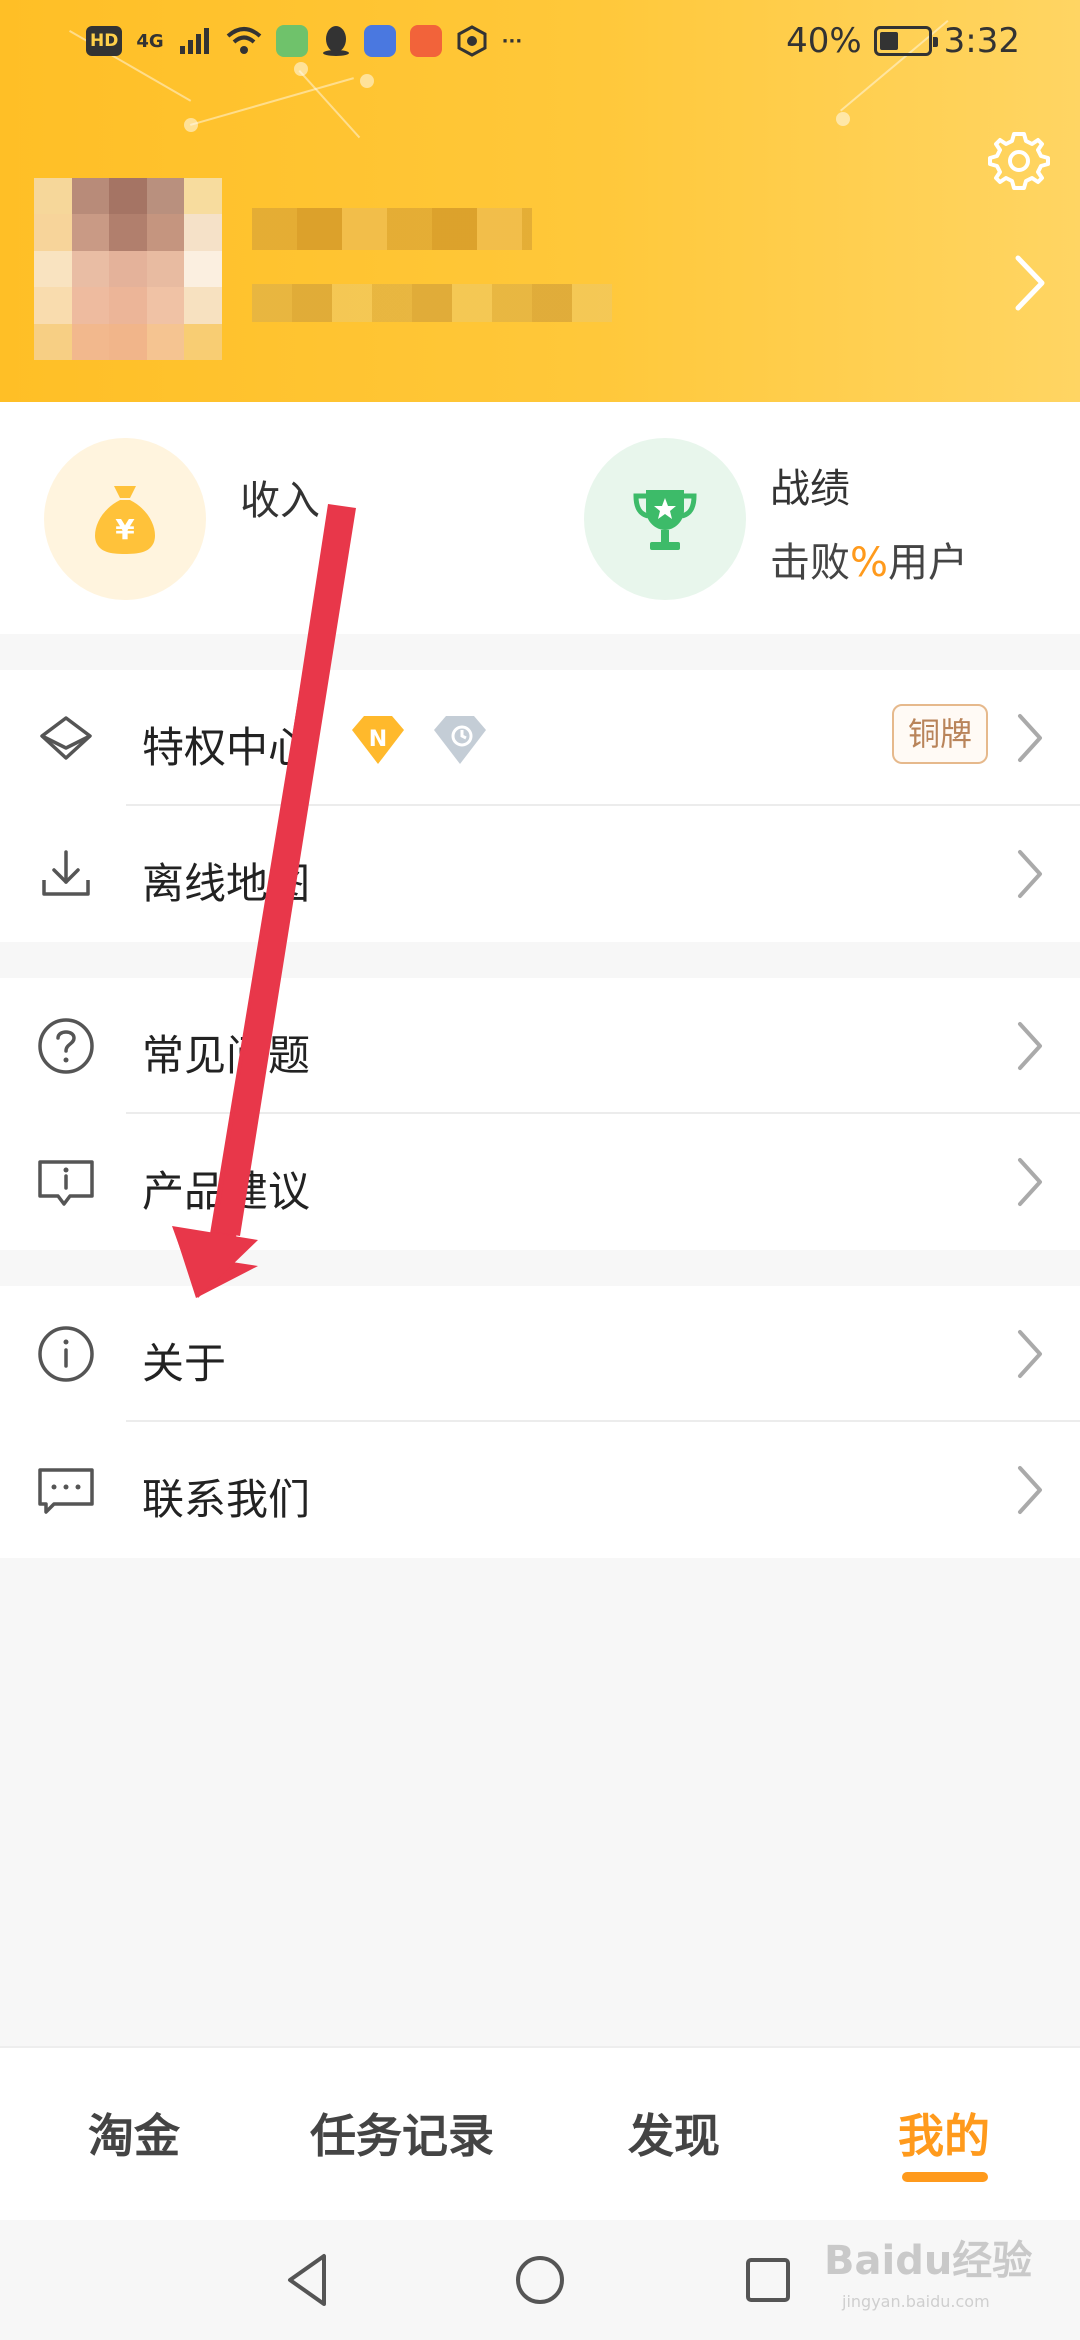 The image size is (1080, 2340). I want to click on user-id-blurred, so click(432, 303).